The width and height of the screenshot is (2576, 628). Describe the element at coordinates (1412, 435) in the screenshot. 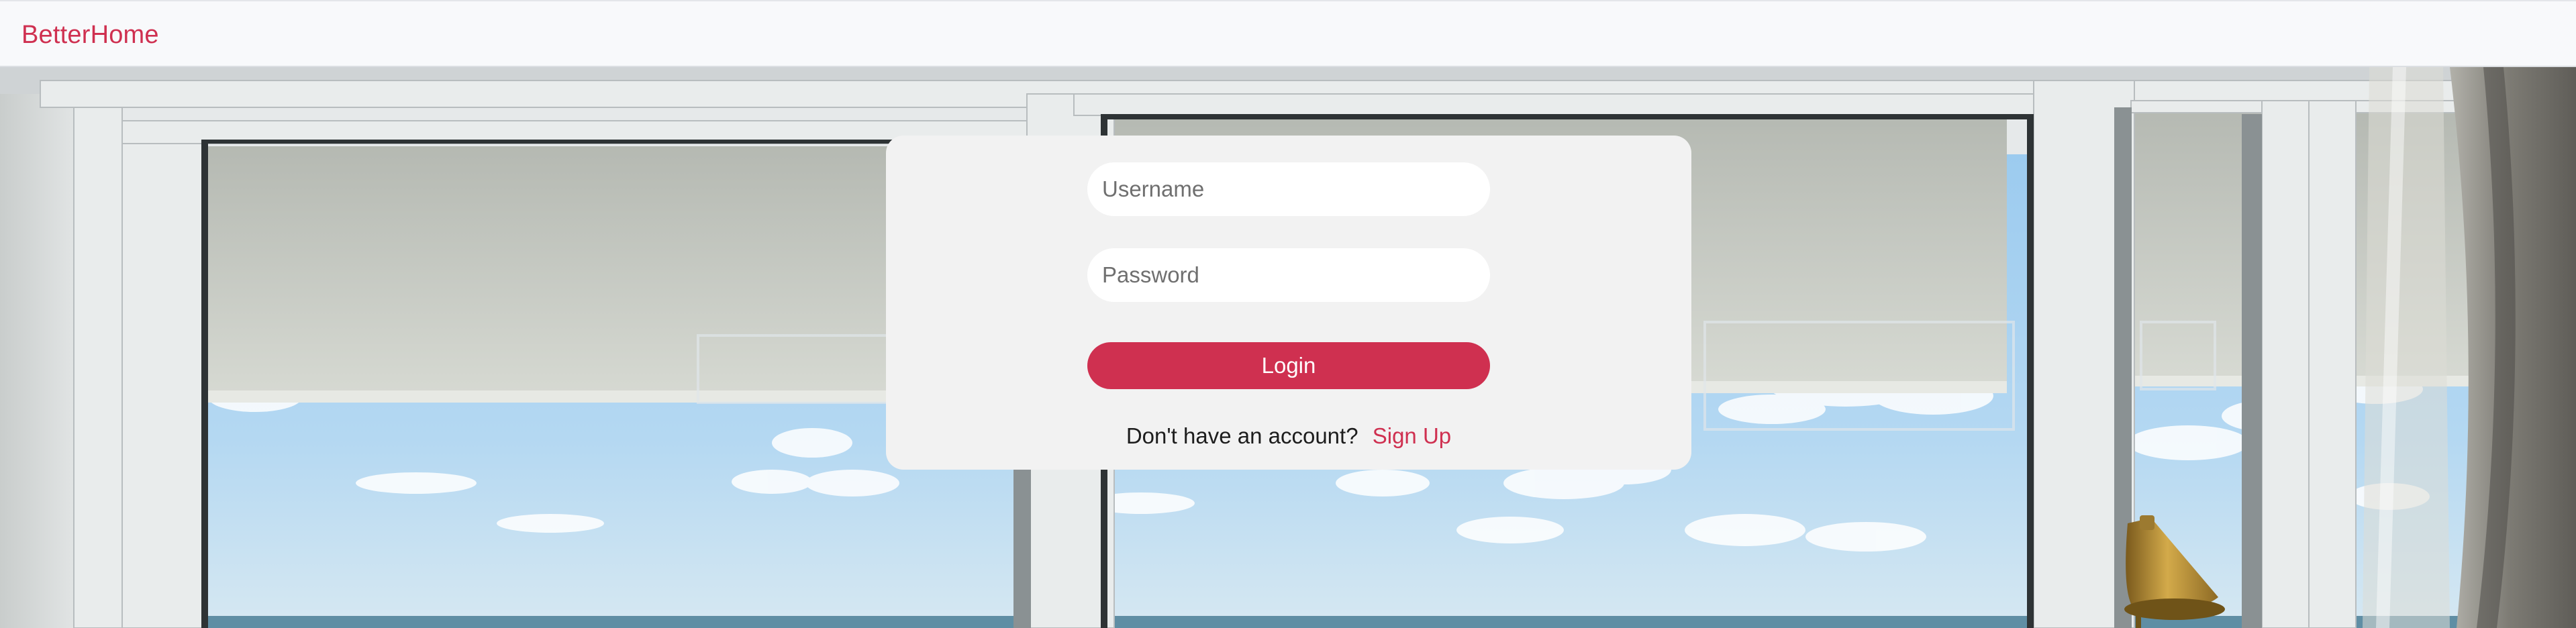

I see `signup-link: Sign Up` at that location.